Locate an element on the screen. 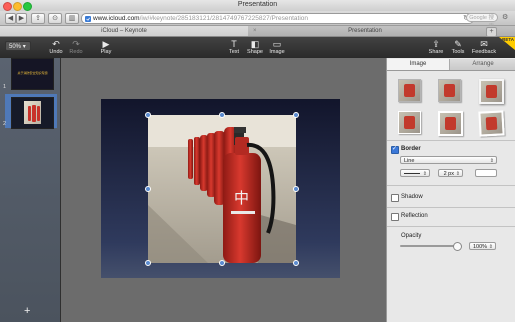  border-width-value: 2 px is located at coordinates (448, 174).